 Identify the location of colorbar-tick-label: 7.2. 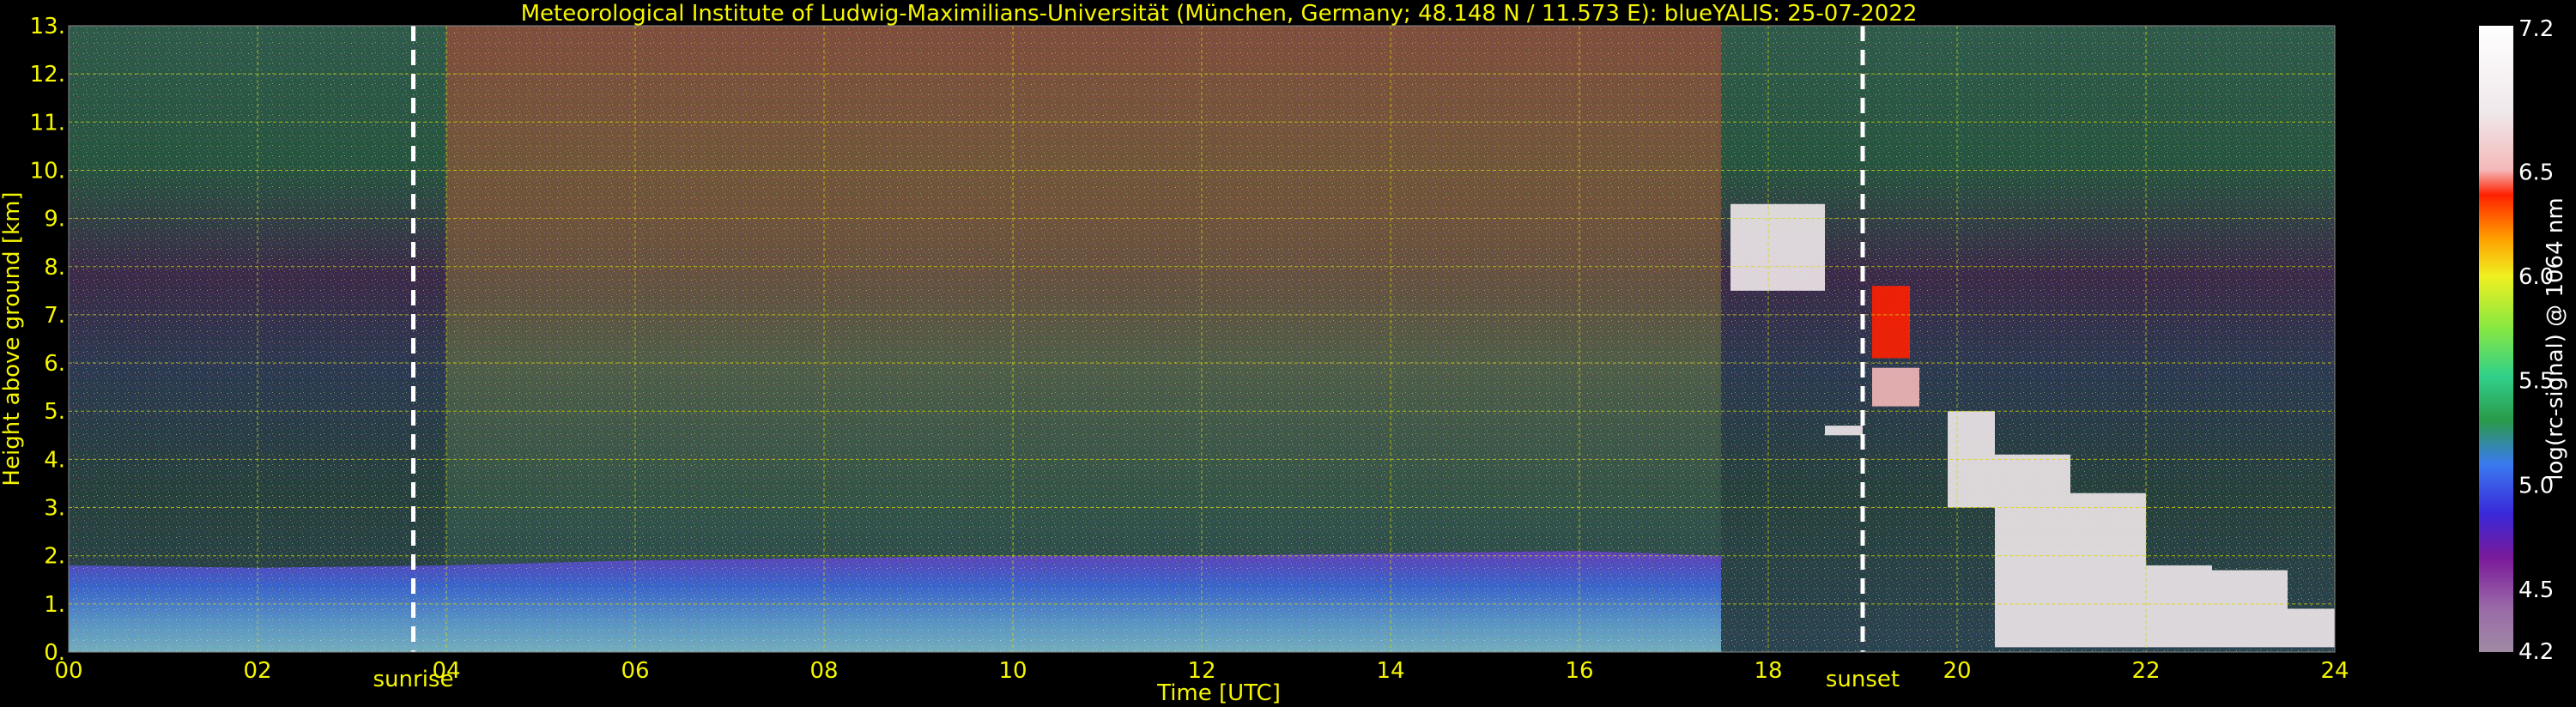
(2536, 29).